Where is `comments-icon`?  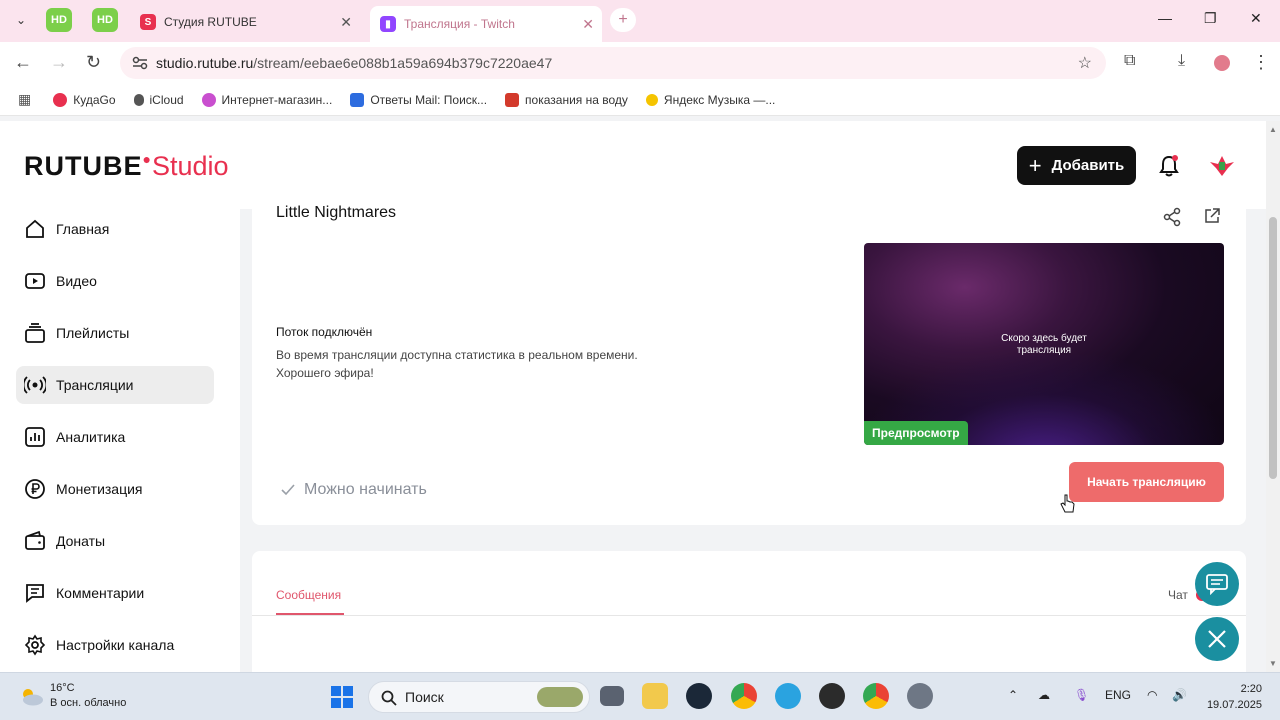
comments-icon is located at coordinates (35, 593).